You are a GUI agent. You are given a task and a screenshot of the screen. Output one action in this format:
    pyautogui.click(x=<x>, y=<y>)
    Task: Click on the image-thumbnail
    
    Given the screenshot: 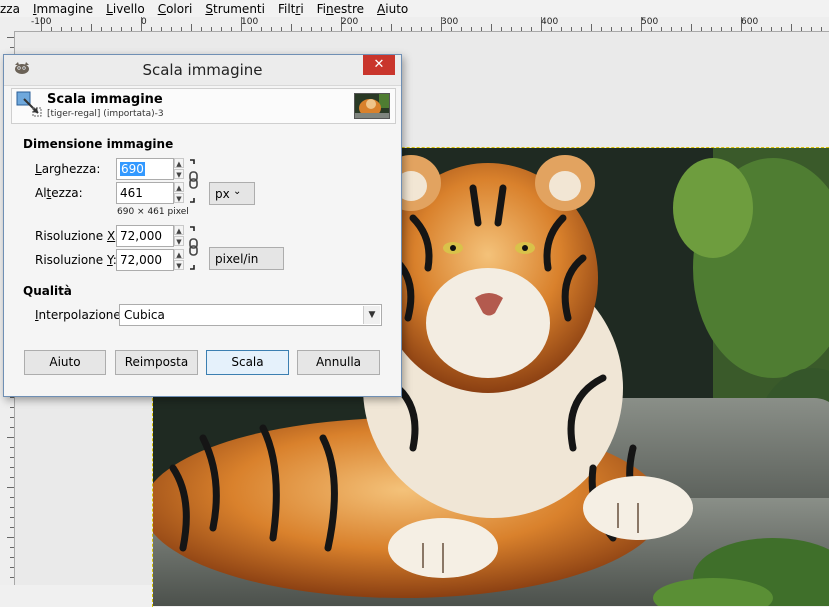 What is the action you would take?
    pyautogui.click(x=372, y=106)
    